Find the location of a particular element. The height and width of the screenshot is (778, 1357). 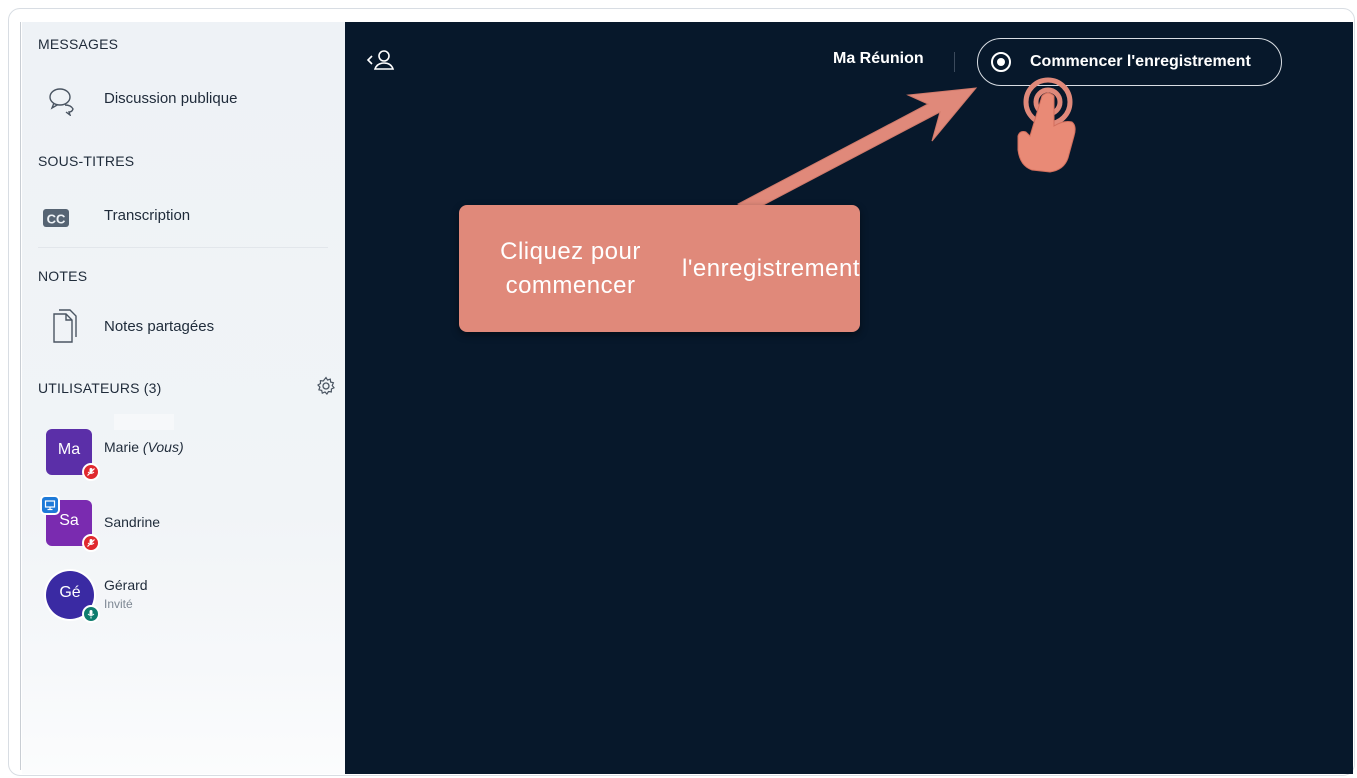

sidebar-item-public-chat: Discussion publique is located at coordinates (183, 100).